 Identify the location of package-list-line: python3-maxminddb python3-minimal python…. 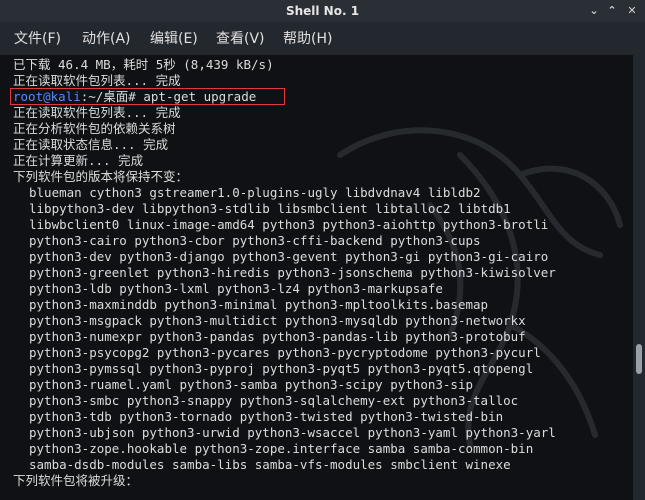
(259, 304).